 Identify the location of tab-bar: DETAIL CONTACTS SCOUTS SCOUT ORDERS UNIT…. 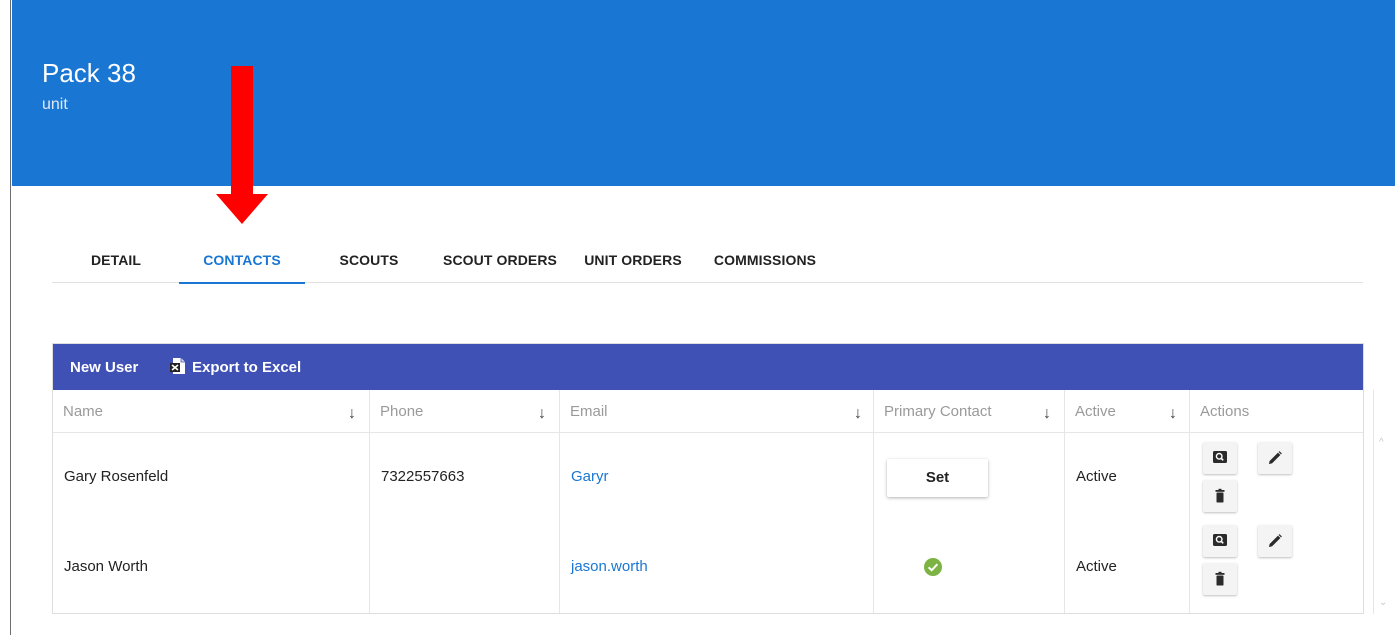
(707, 262).